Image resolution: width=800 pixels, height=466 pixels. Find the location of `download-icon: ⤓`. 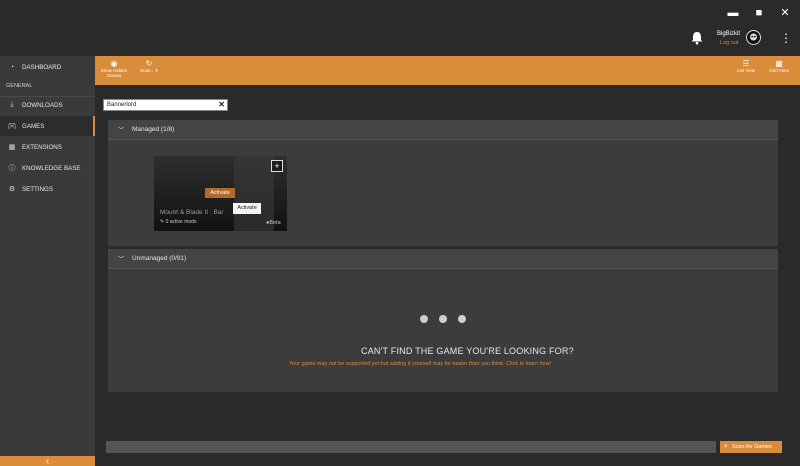

download-icon: ⤓ is located at coordinates (12, 104).